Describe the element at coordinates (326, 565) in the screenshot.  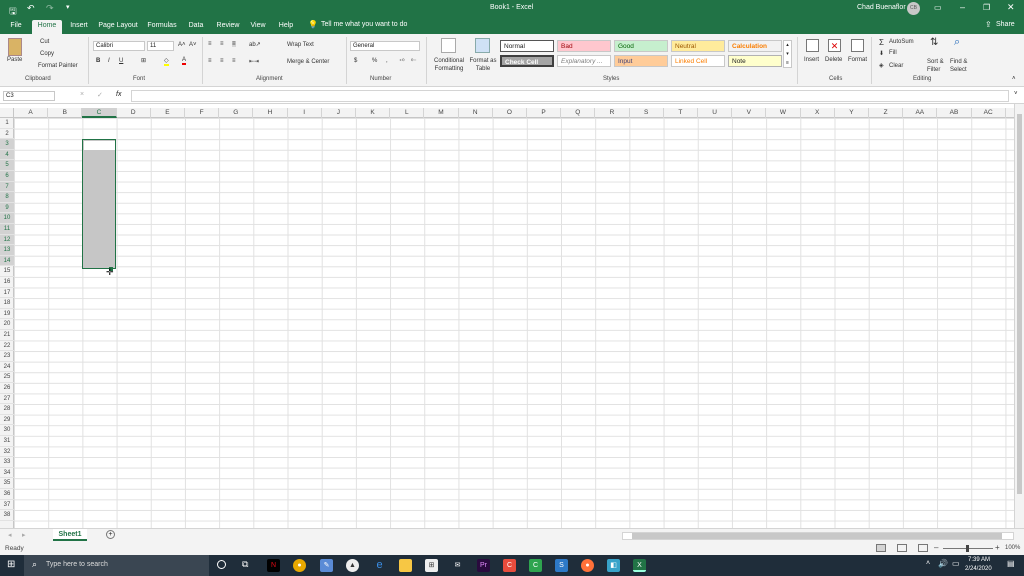
I see `notes-app-icon: ✎` at that location.